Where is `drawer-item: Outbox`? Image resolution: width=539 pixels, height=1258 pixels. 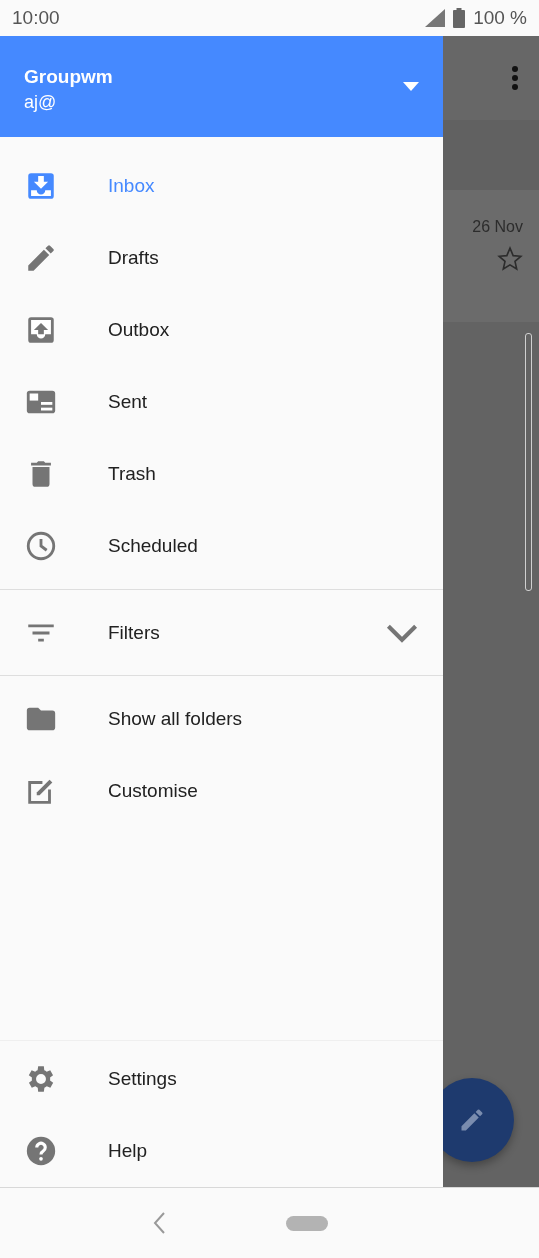 drawer-item: Outbox is located at coordinates (221, 330).